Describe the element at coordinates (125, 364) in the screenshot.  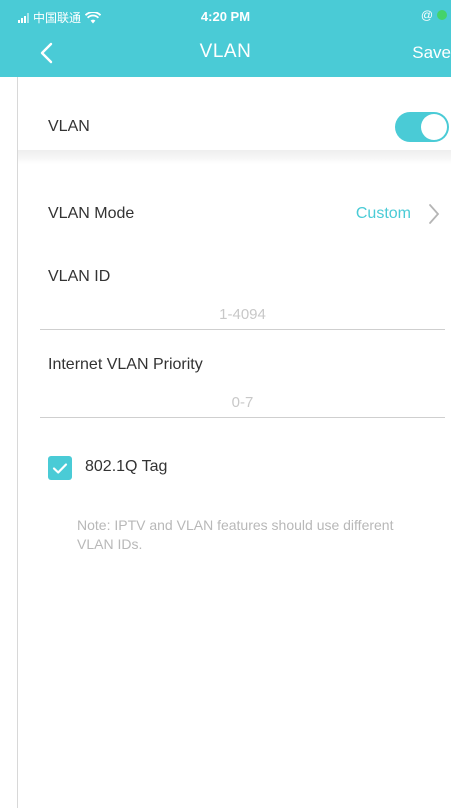
I see `priority-label: Internet VLAN Priority` at that location.